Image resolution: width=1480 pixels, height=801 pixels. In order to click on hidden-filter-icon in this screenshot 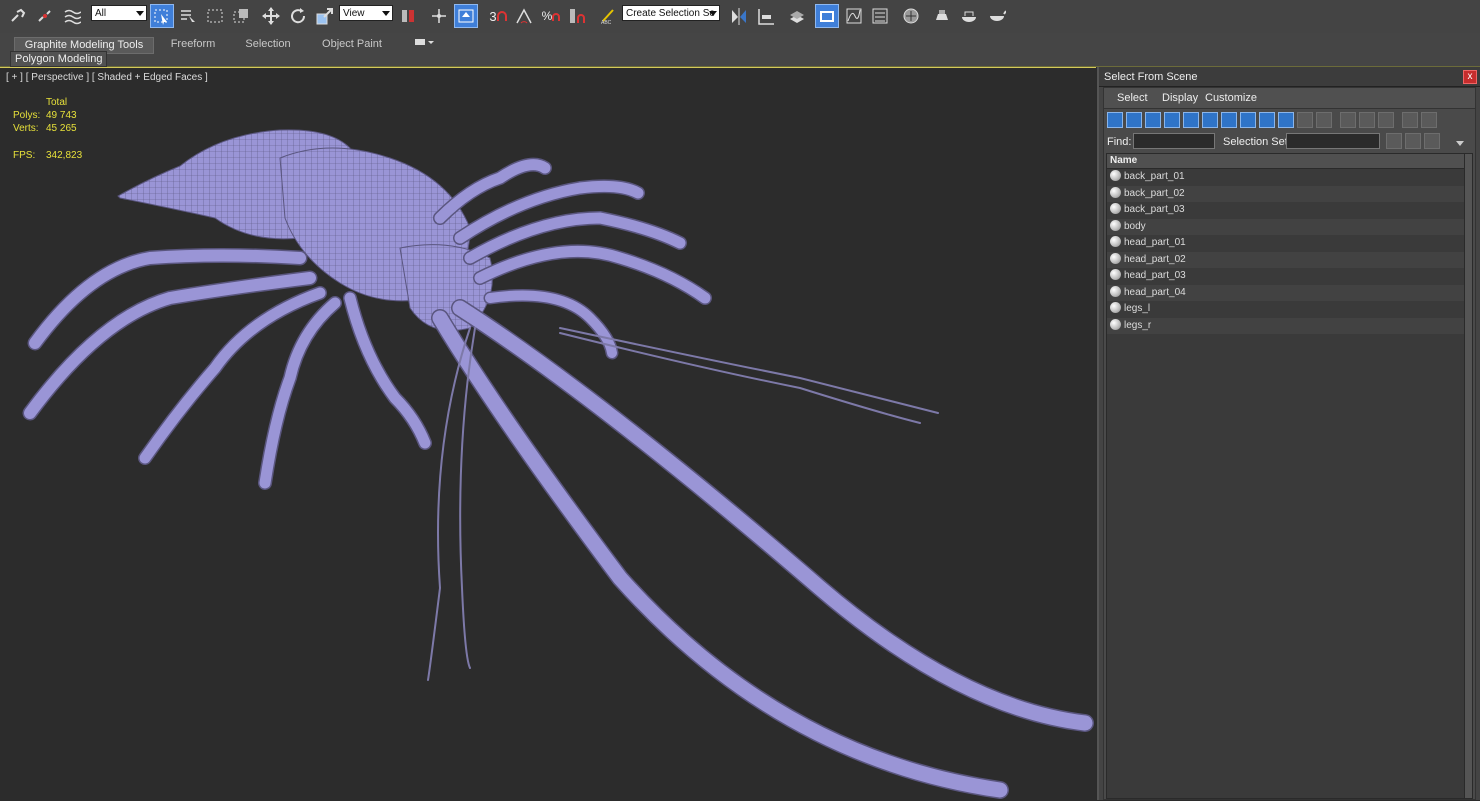, I will do `click(1324, 120)`.